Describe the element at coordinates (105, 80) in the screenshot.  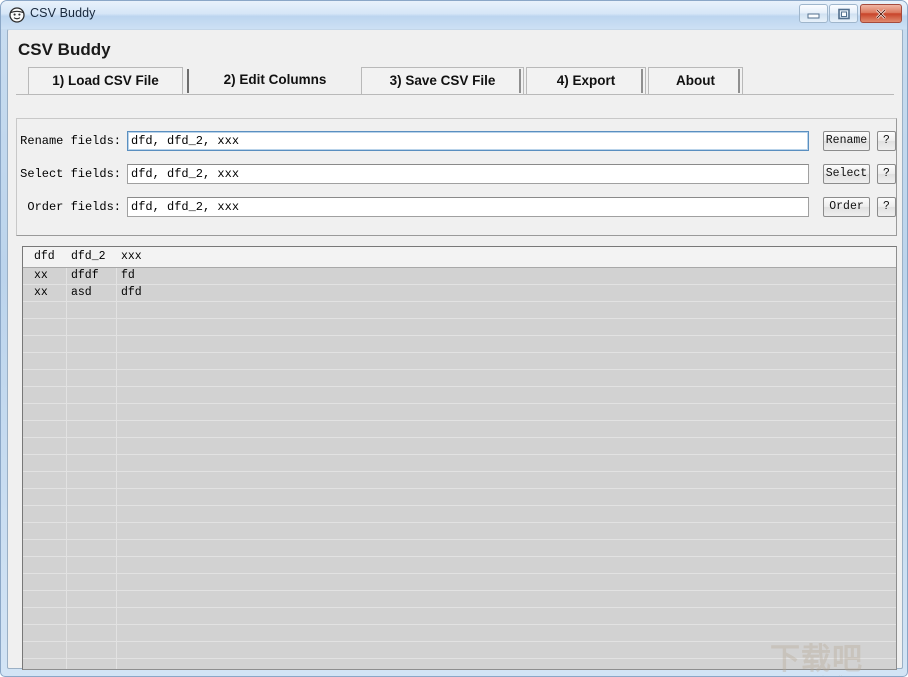
I see `tab-1: 1) Load CSV File` at that location.